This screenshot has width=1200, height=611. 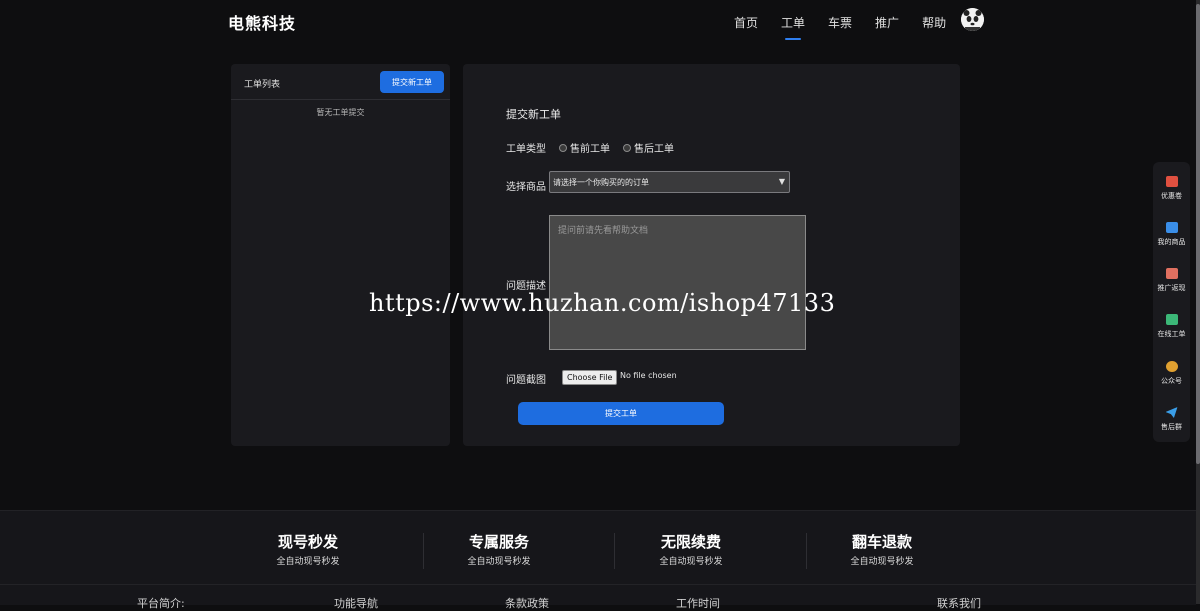 I want to click on nav-item-promotion: 推广, so click(x=887, y=22).